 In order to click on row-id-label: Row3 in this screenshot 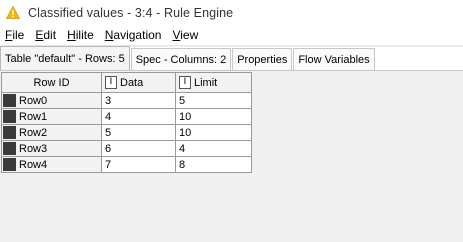, I will do `click(33, 148)`.